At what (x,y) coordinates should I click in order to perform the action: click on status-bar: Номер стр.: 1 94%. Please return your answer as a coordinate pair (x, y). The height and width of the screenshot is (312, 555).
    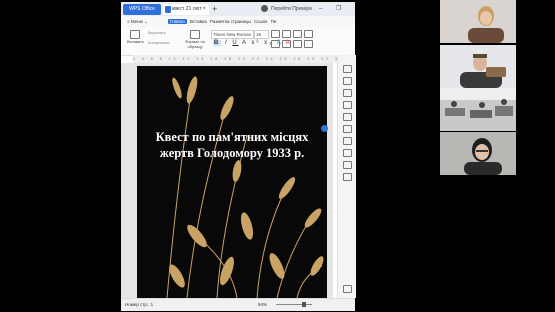
    Looking at the image, I should click on (238, 304).